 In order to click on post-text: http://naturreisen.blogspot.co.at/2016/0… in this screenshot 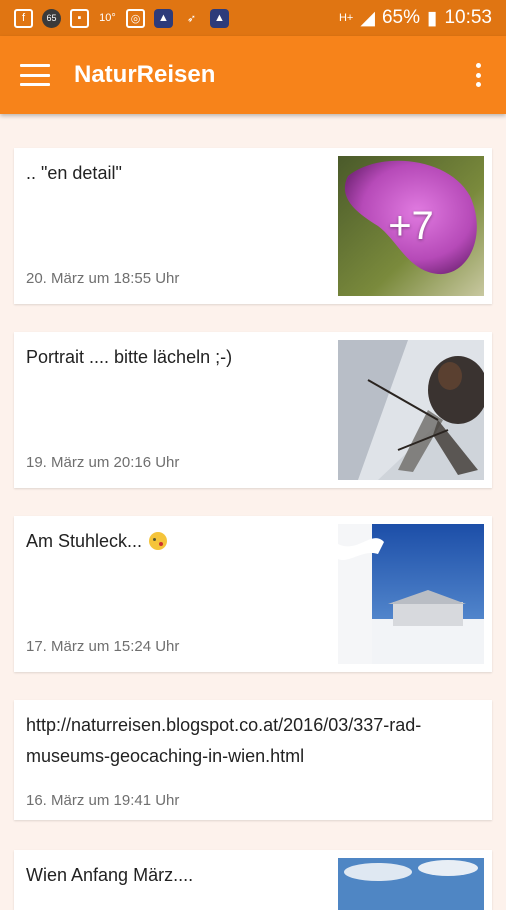, I will do `click(253, 741)`.